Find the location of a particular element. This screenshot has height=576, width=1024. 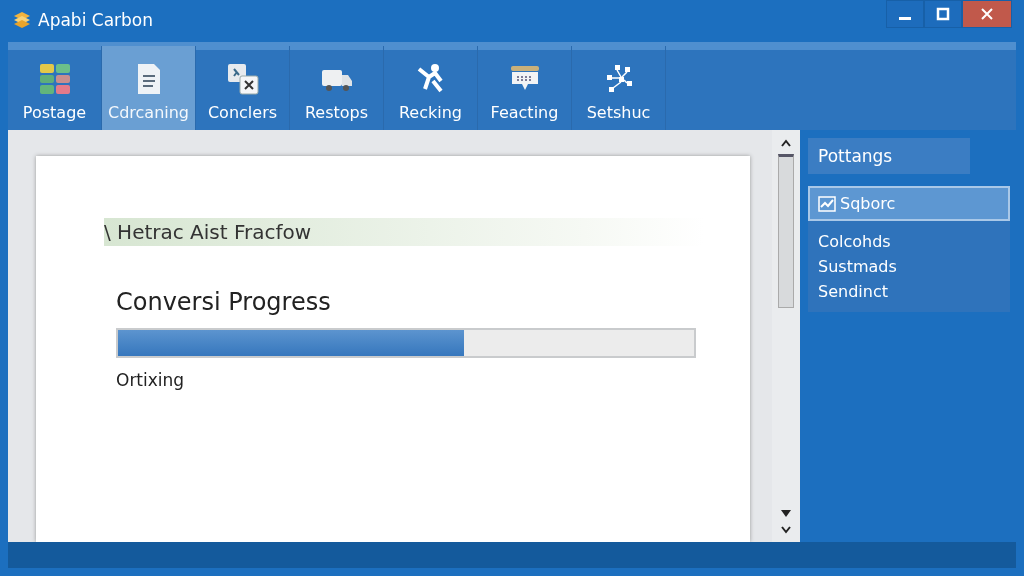

maximize-button is located at coordinates (943, 14).